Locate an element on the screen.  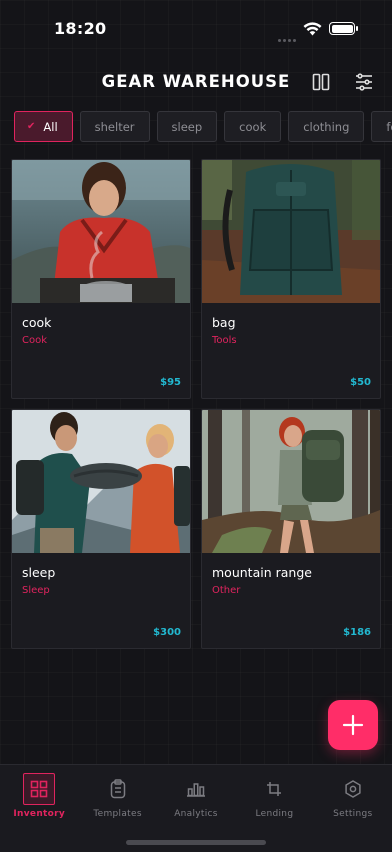
filter-list-icon is located at coordinates (364, 82).